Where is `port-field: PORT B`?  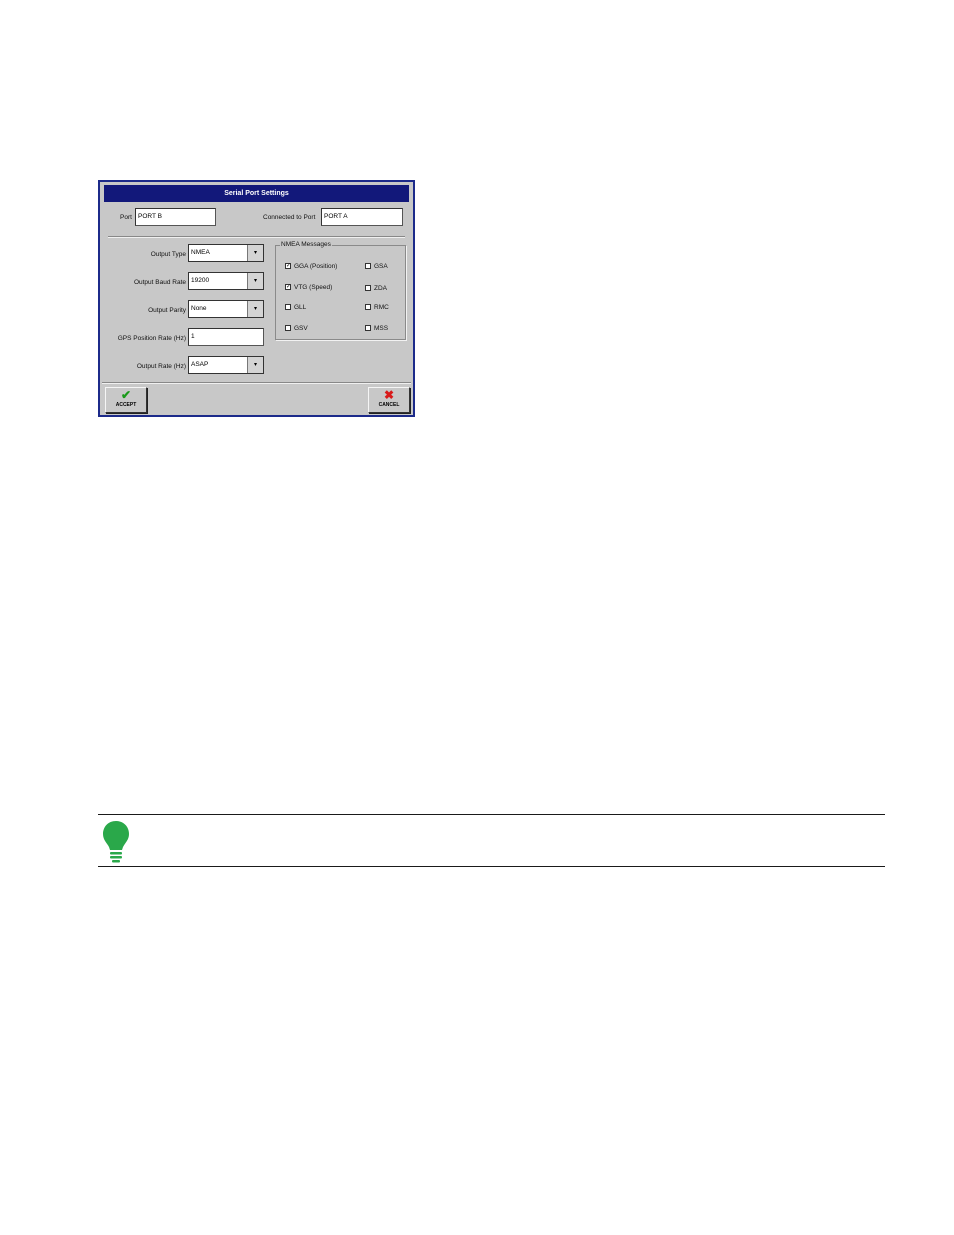
port-field: PORT B is located at coordinates (175, 217).